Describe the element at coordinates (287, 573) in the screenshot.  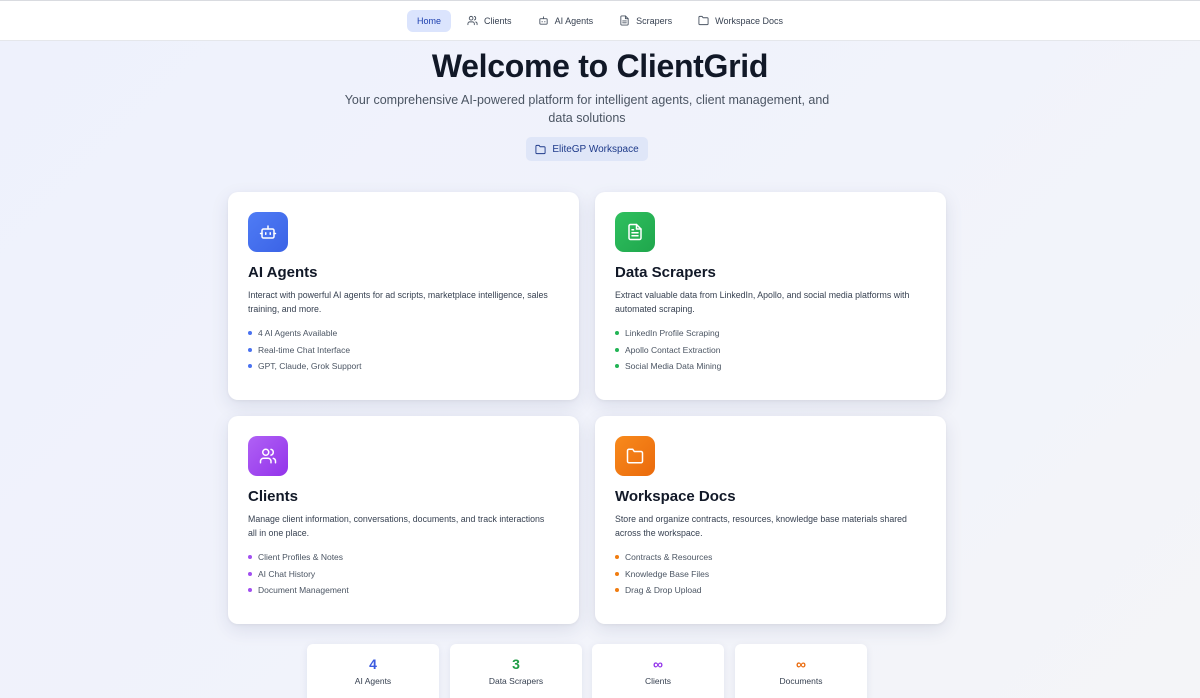
I see `feature-label: AI Chat History` at that location.